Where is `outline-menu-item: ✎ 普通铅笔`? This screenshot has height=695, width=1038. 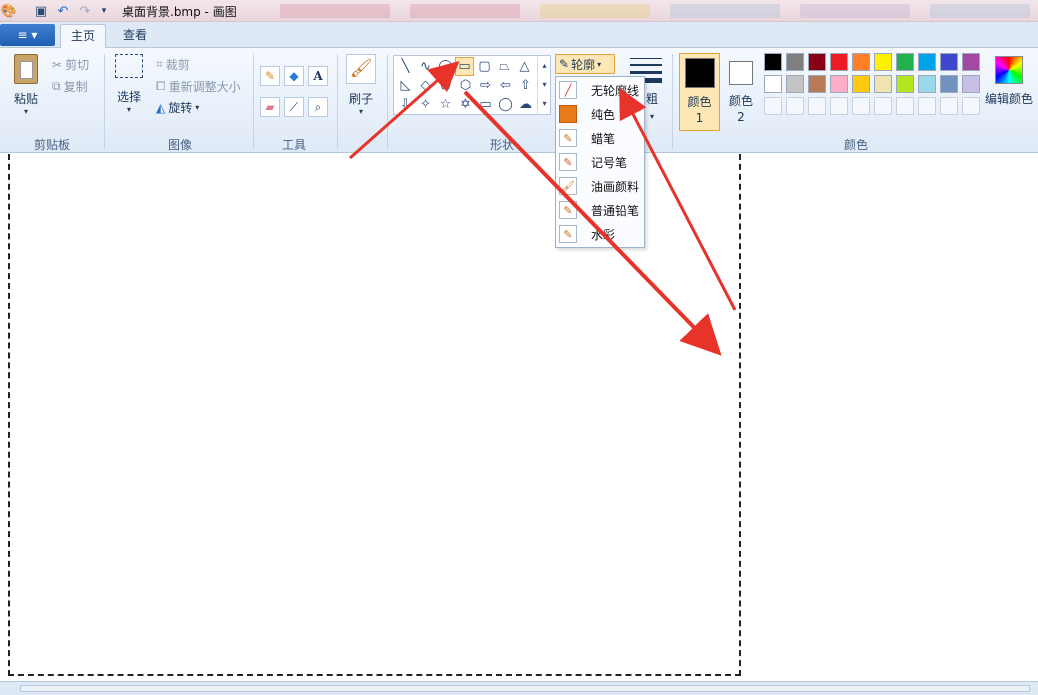 outline-menu-item: ✎ 普通铅笔 is located at coordinates (600, 210).